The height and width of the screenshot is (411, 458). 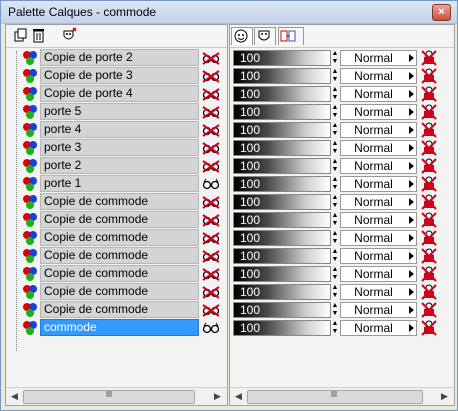 What do you see at coordinates (119, 57) in the screenshot?
I see `layer-name: Copie de porte 2` at bounding box center [119, 57].